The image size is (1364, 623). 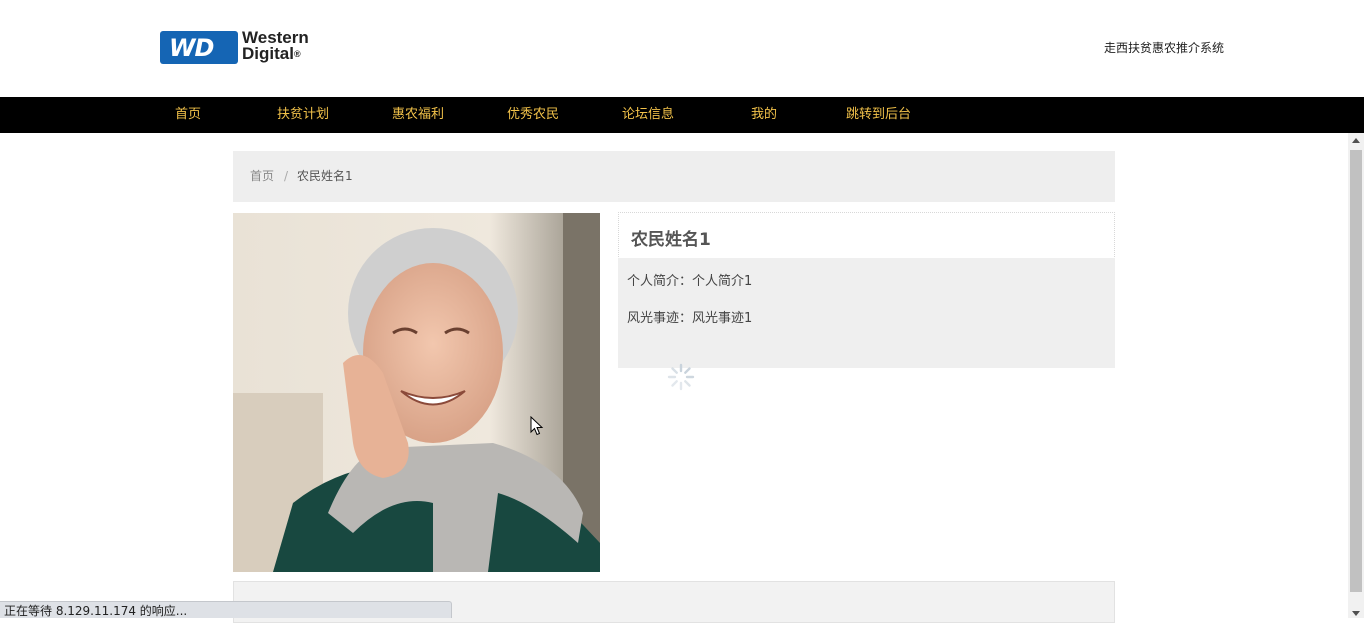 I want to click on story-label: 风光事迹：, so click(x=660, y=318).